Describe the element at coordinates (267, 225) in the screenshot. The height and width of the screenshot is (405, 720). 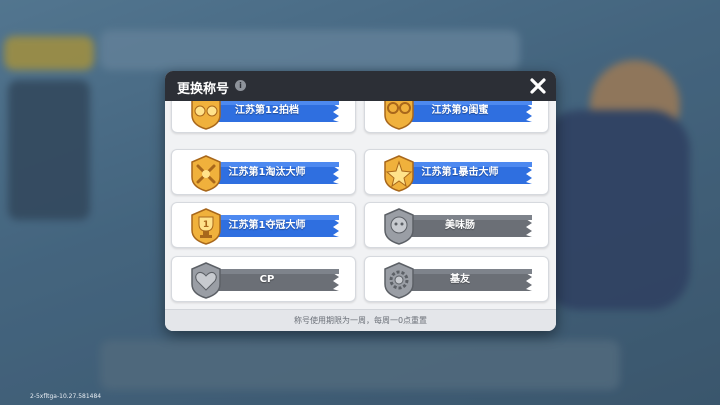
I see `title-label: 江苏第1夺冠大师` at that location.